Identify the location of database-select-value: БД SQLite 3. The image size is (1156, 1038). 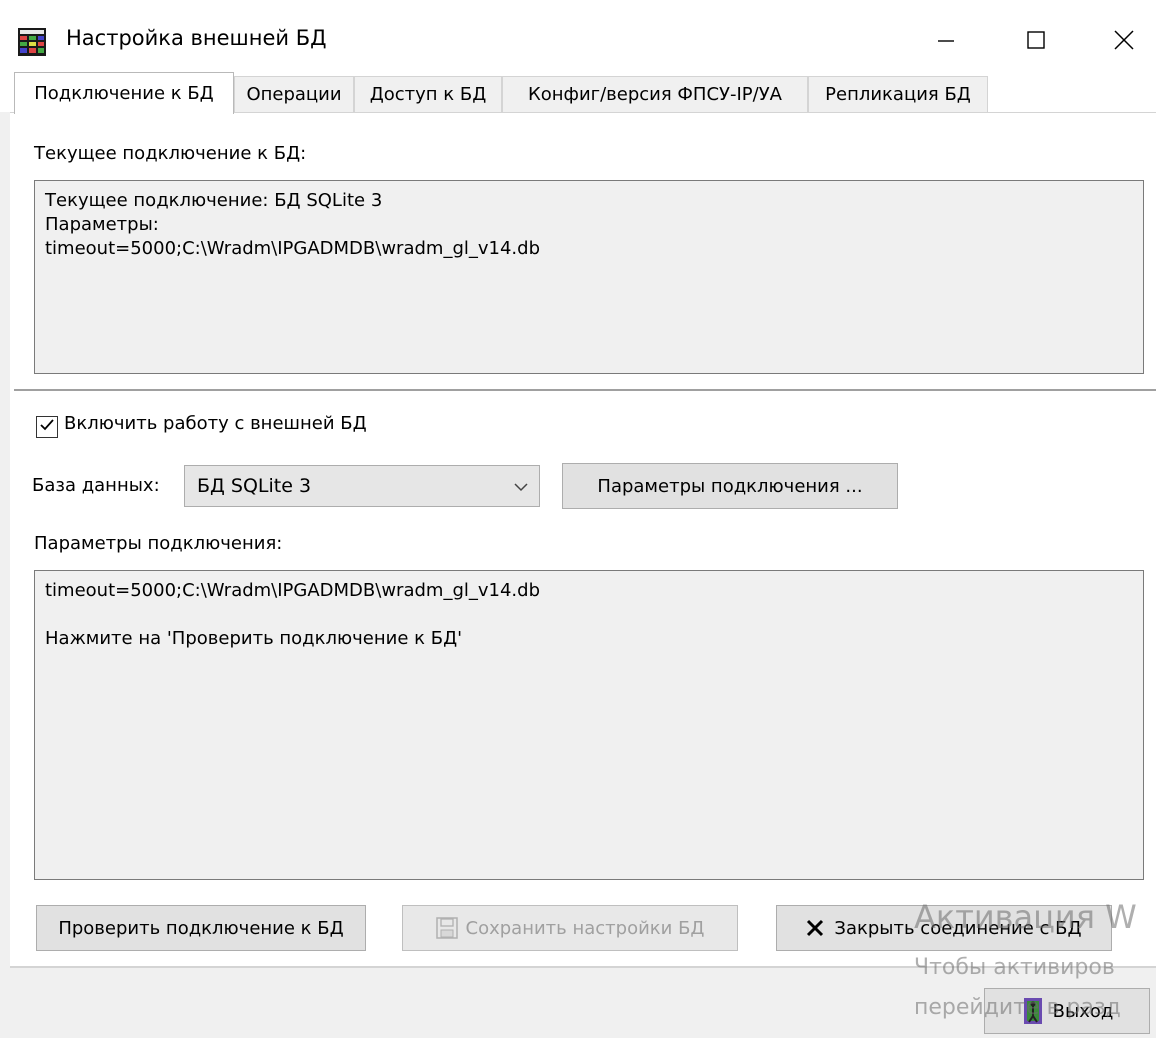
(254, 486).